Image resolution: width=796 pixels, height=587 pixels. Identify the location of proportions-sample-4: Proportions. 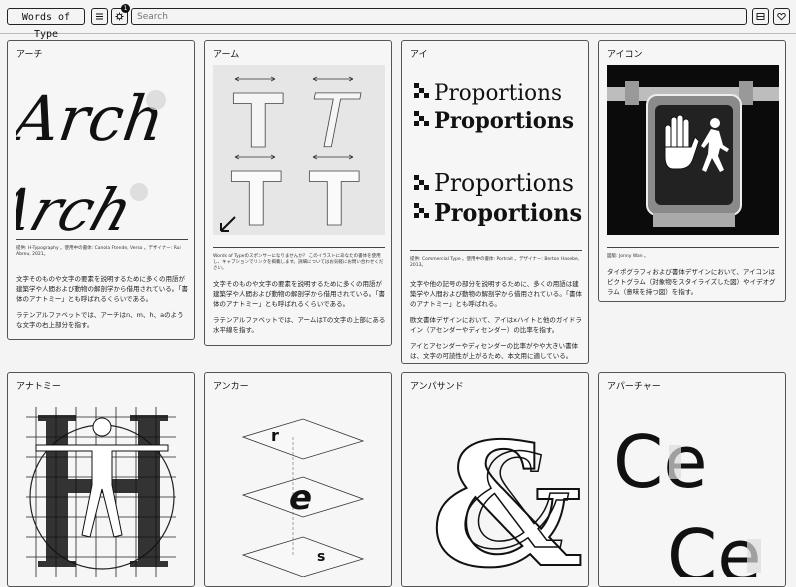
(508, 212).